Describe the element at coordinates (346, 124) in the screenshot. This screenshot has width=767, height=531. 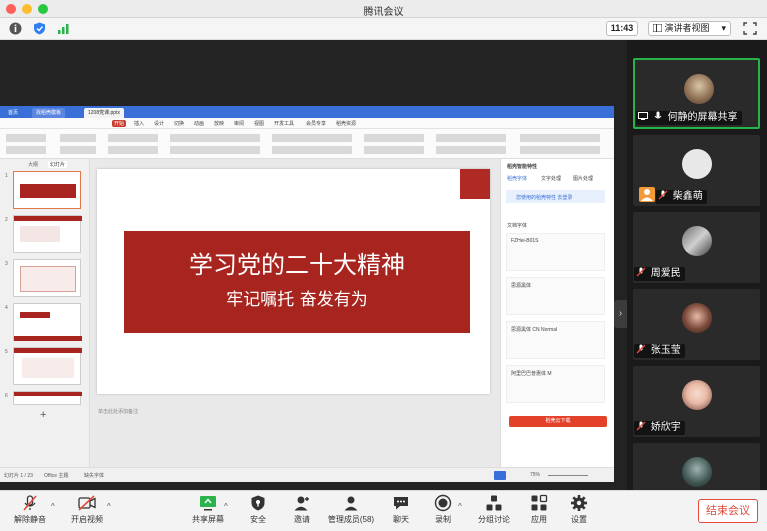
I see `shared-menu-item: 稻壳资源` at that location.